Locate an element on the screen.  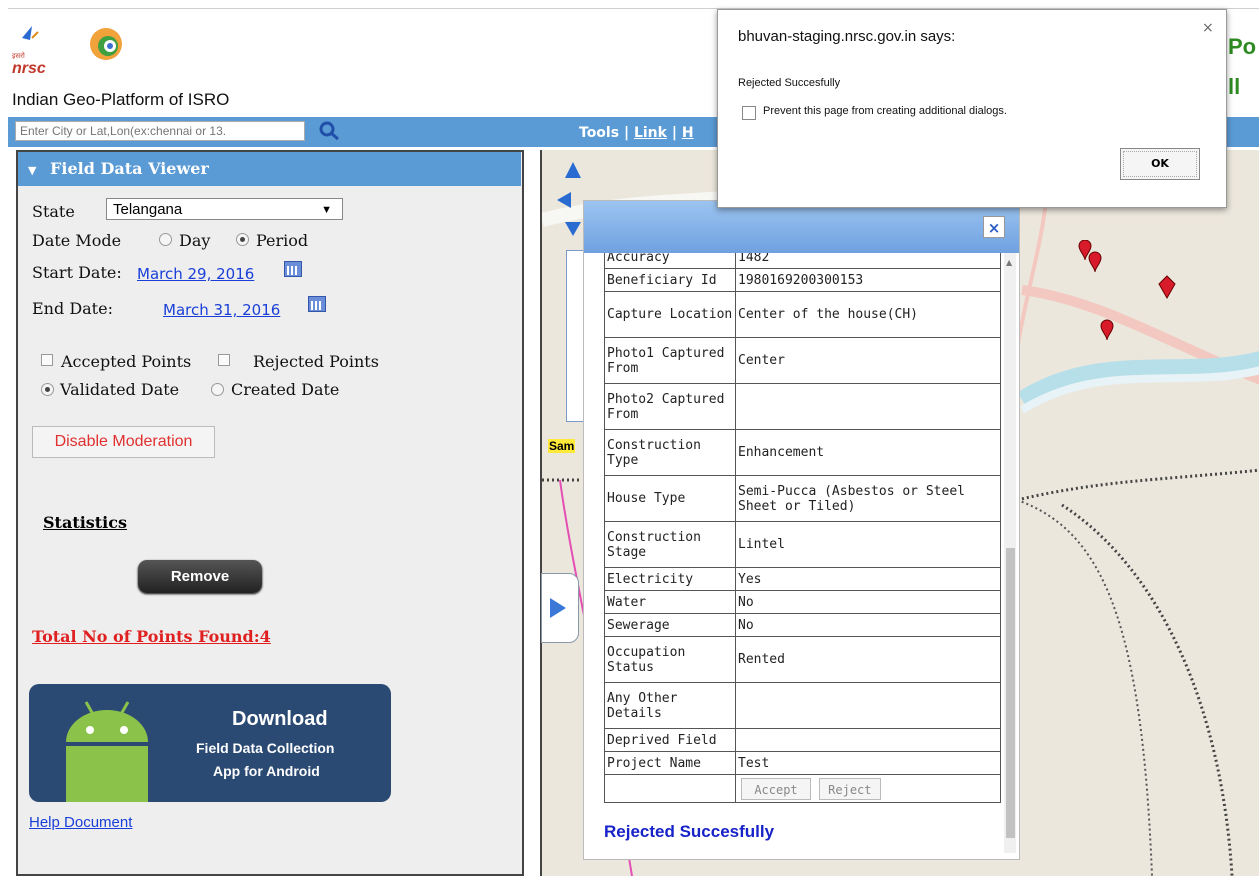
validated-date-radio is located at coordinates (47, 389).